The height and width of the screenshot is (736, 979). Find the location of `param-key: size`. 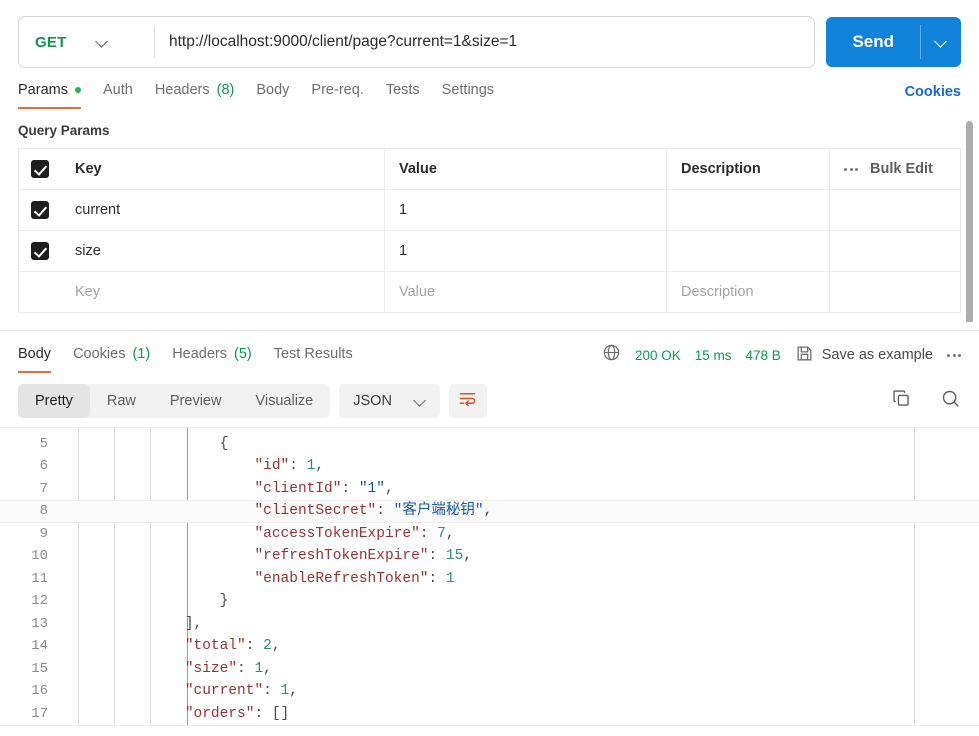

param-key: size is located at coordinates (223, 251).